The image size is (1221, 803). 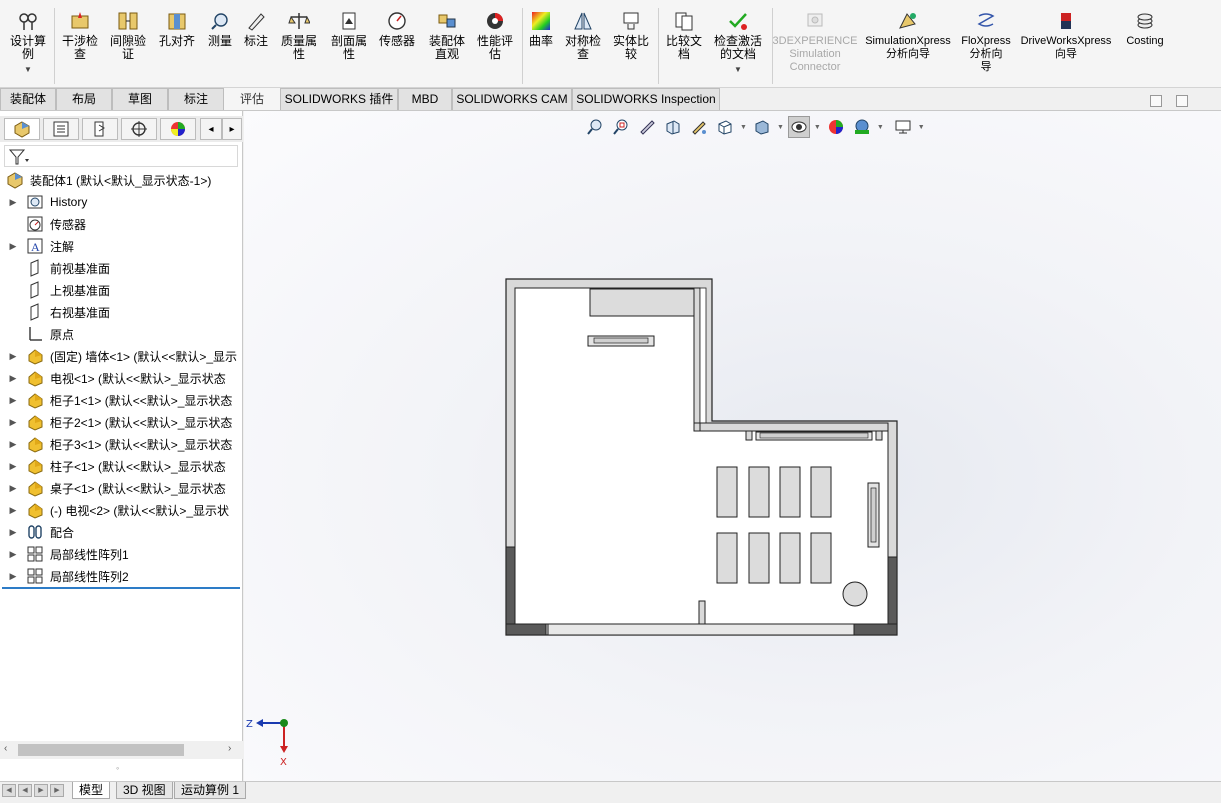 What do you see at coordinates (738, 43) in the screenshot?
I see `check-active-document-button: 检查激活 的文档 ▼` at bounding box center [738, 43].